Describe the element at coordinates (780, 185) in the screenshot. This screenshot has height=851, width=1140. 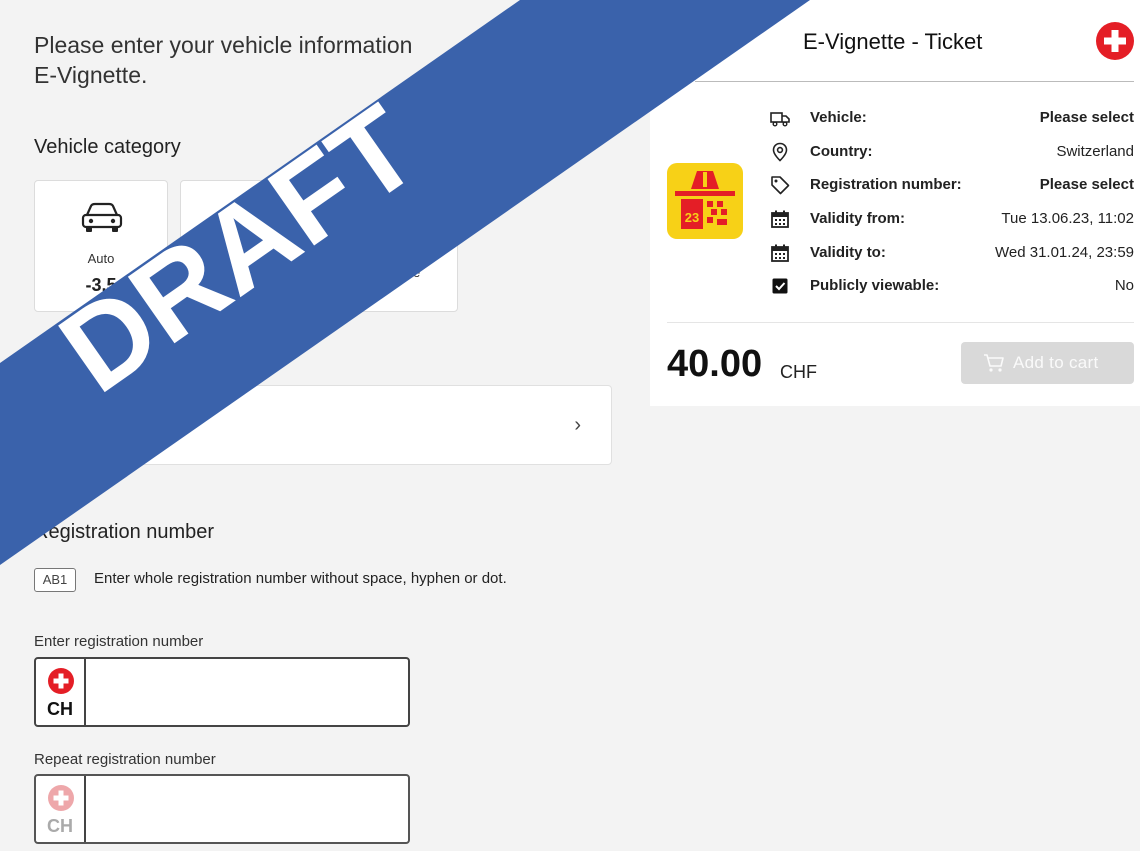
I see `tag-icon` at that location.